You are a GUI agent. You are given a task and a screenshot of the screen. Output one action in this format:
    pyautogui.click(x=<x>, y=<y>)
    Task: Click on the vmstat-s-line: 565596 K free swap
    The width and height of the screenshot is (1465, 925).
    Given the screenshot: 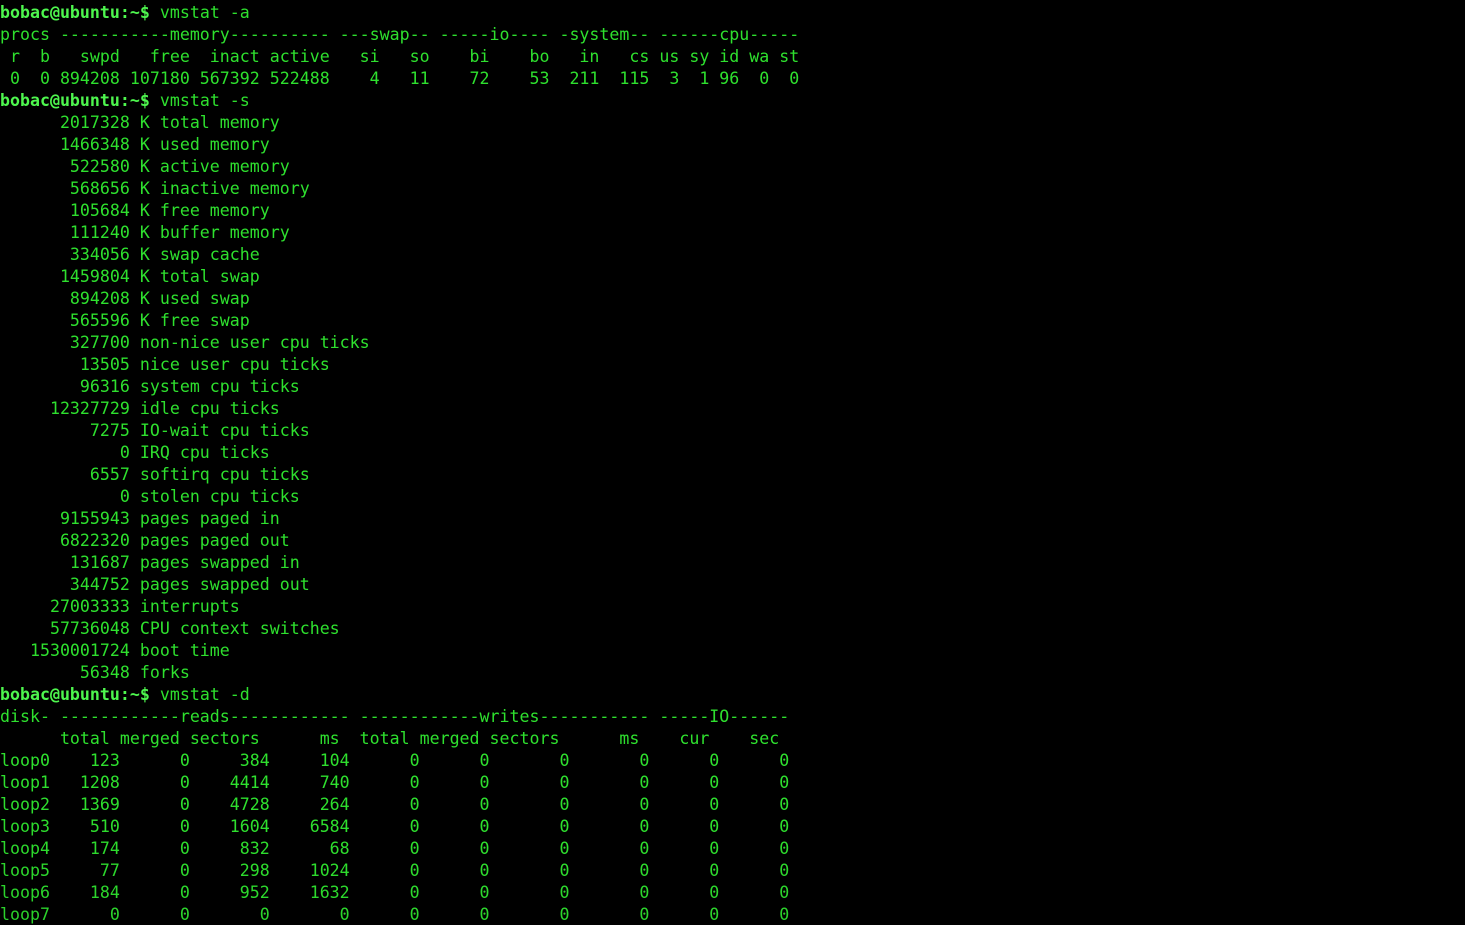 What is the action you would take?
    pyautogui.click(x=125, y=320)
    